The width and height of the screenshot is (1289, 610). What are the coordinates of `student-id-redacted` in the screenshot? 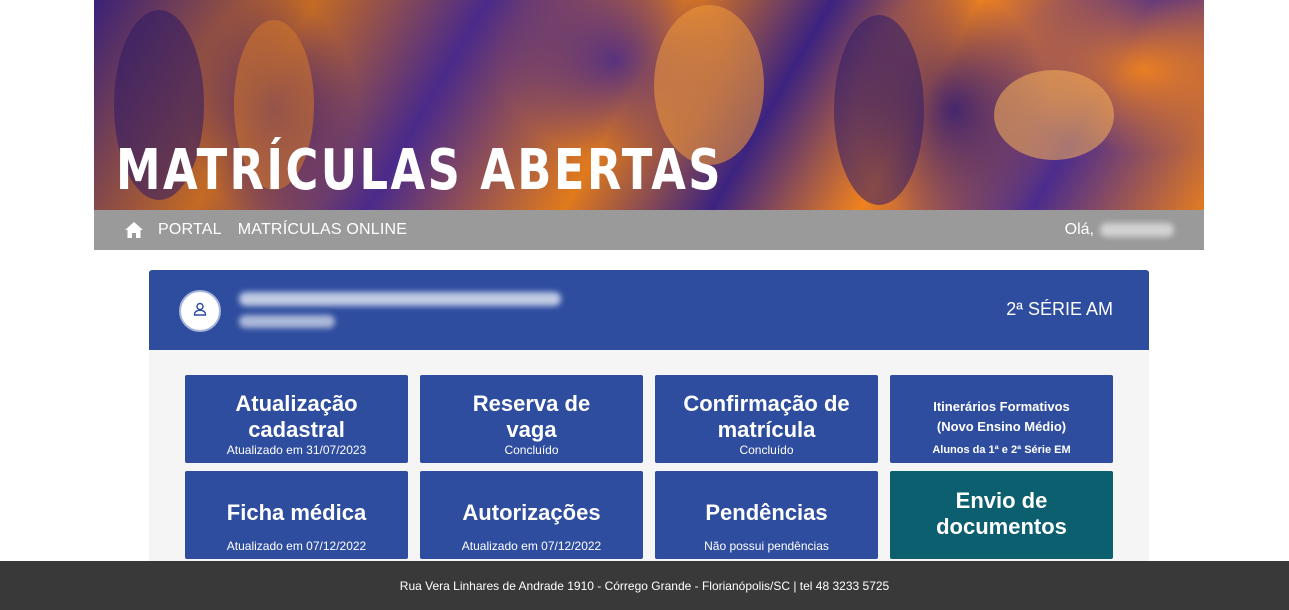 It's located at (287, 321).